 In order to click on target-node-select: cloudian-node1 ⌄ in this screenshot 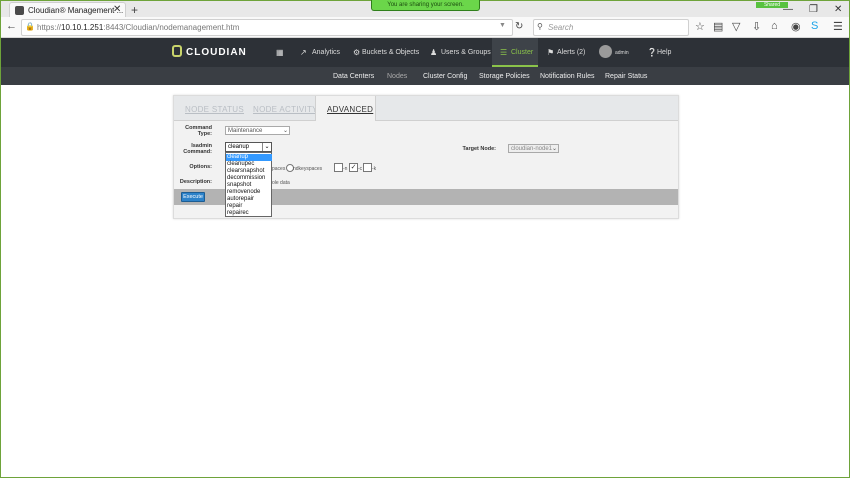, I will do `click(533, 148)`.